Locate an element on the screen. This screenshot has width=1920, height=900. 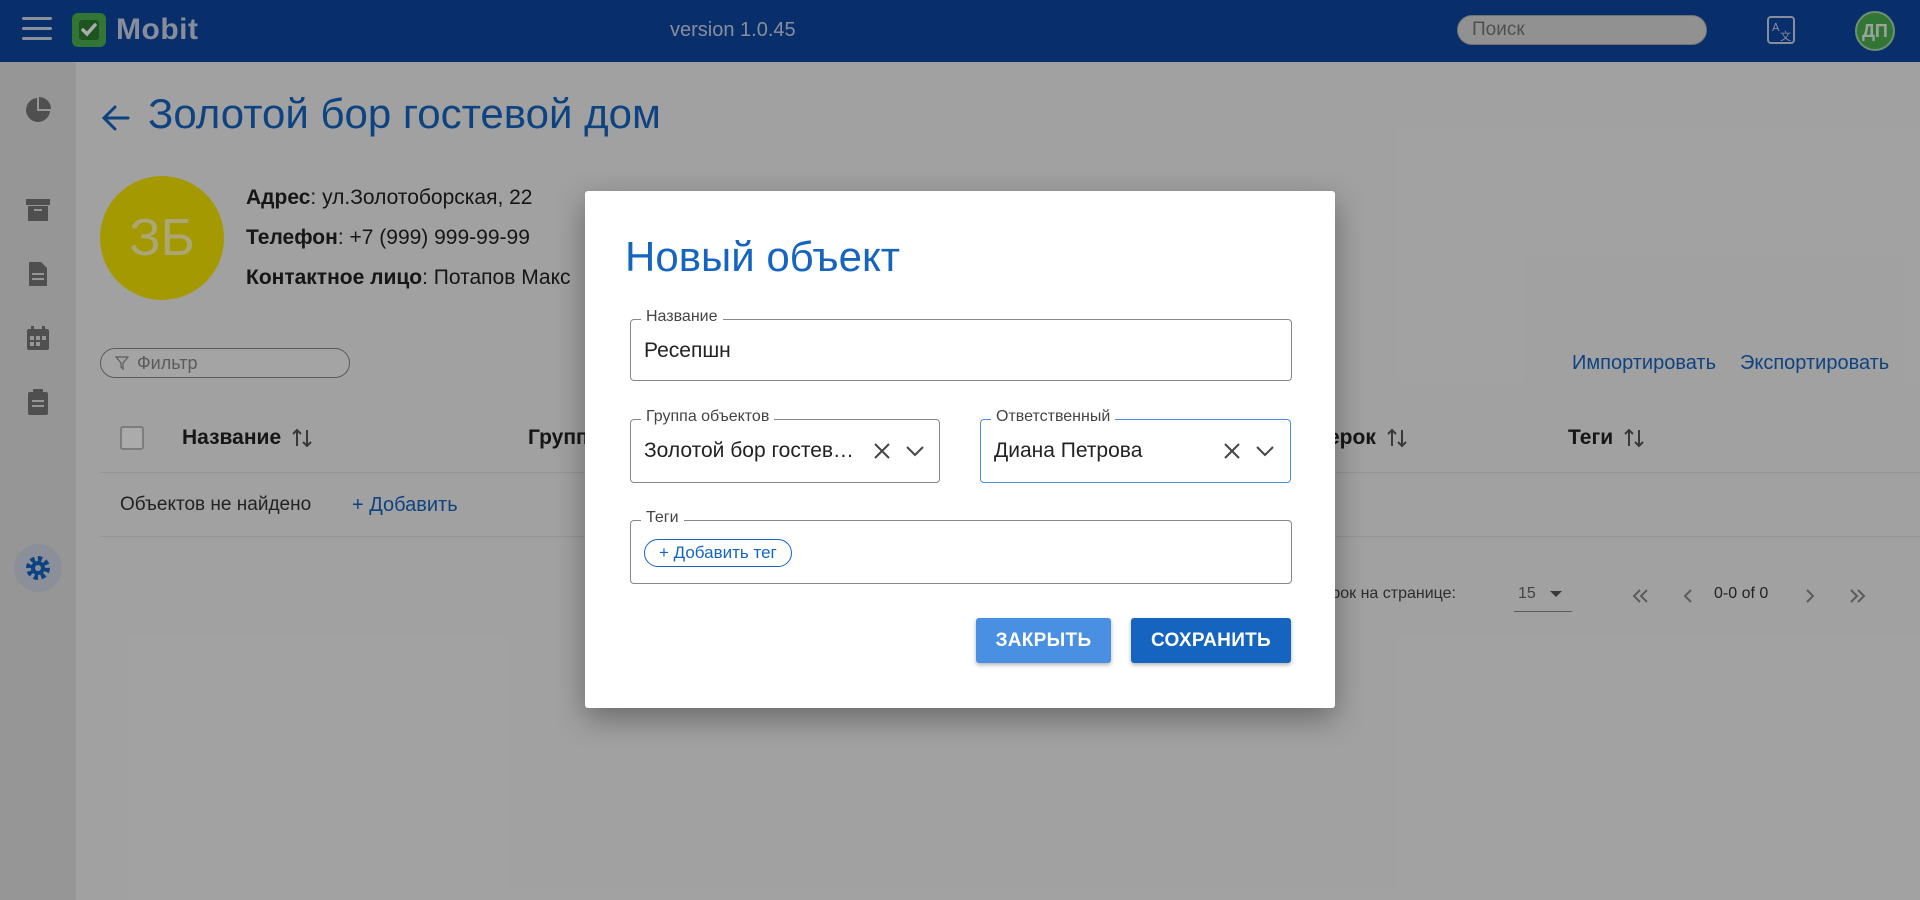
tags-label: Теги is located at coordinates (662, 518).